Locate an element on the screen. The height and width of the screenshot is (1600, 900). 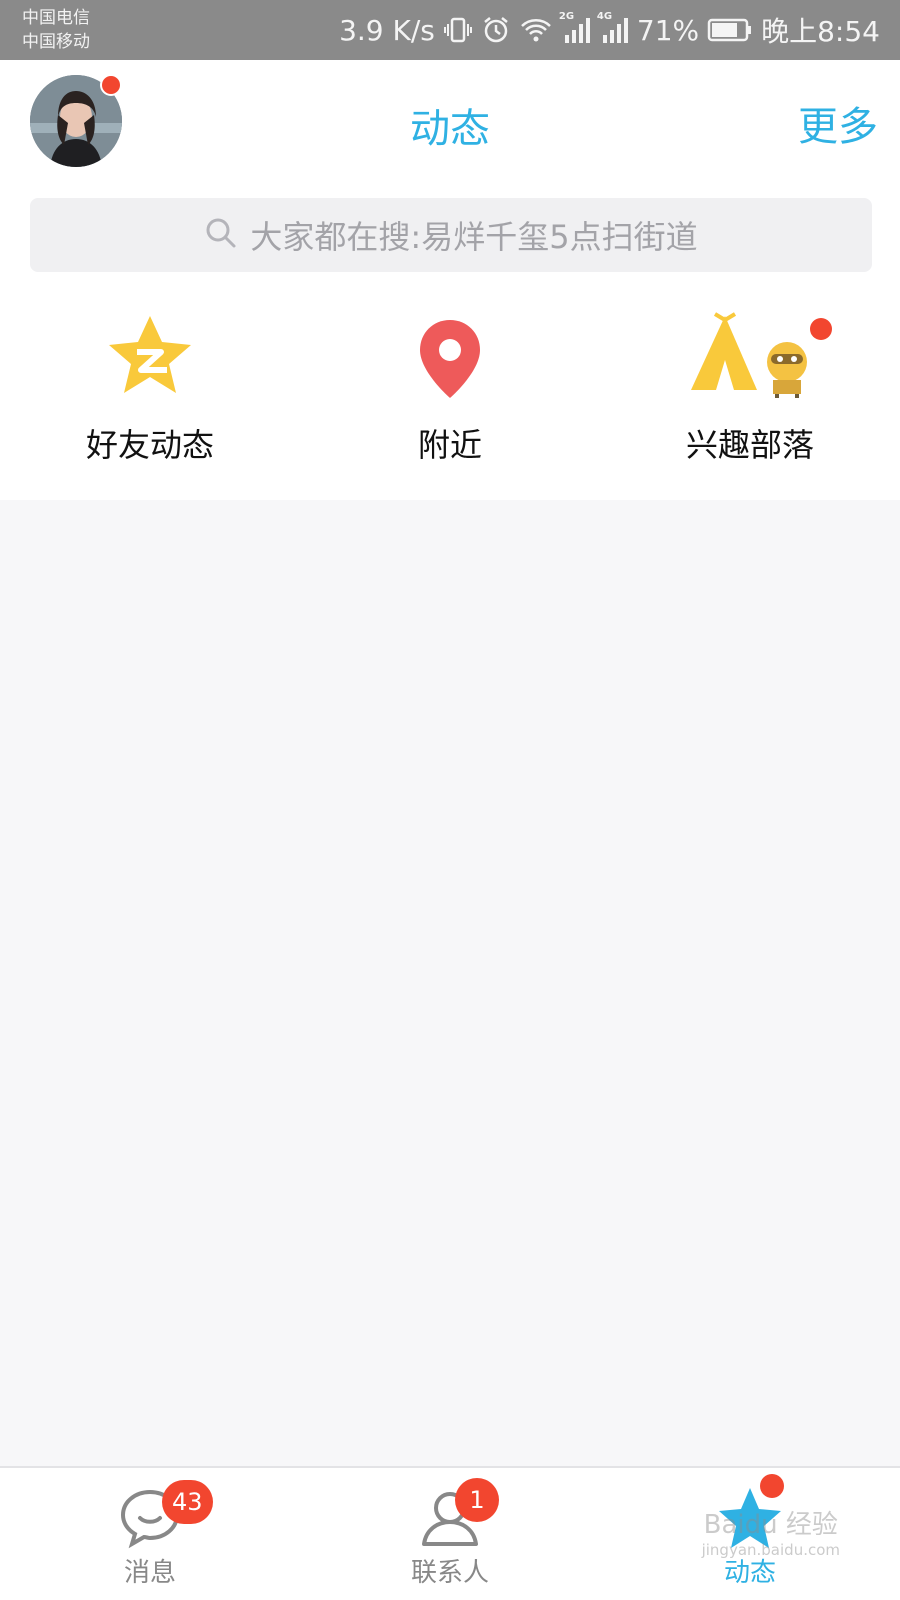
alarm-icon is located at coordinates (496, 30).